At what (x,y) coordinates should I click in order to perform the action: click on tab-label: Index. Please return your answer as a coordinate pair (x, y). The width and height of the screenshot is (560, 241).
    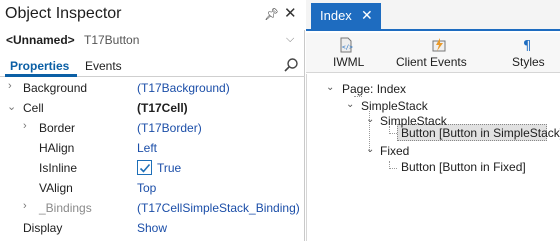
    Looking at the image, I should click on (336, 15).